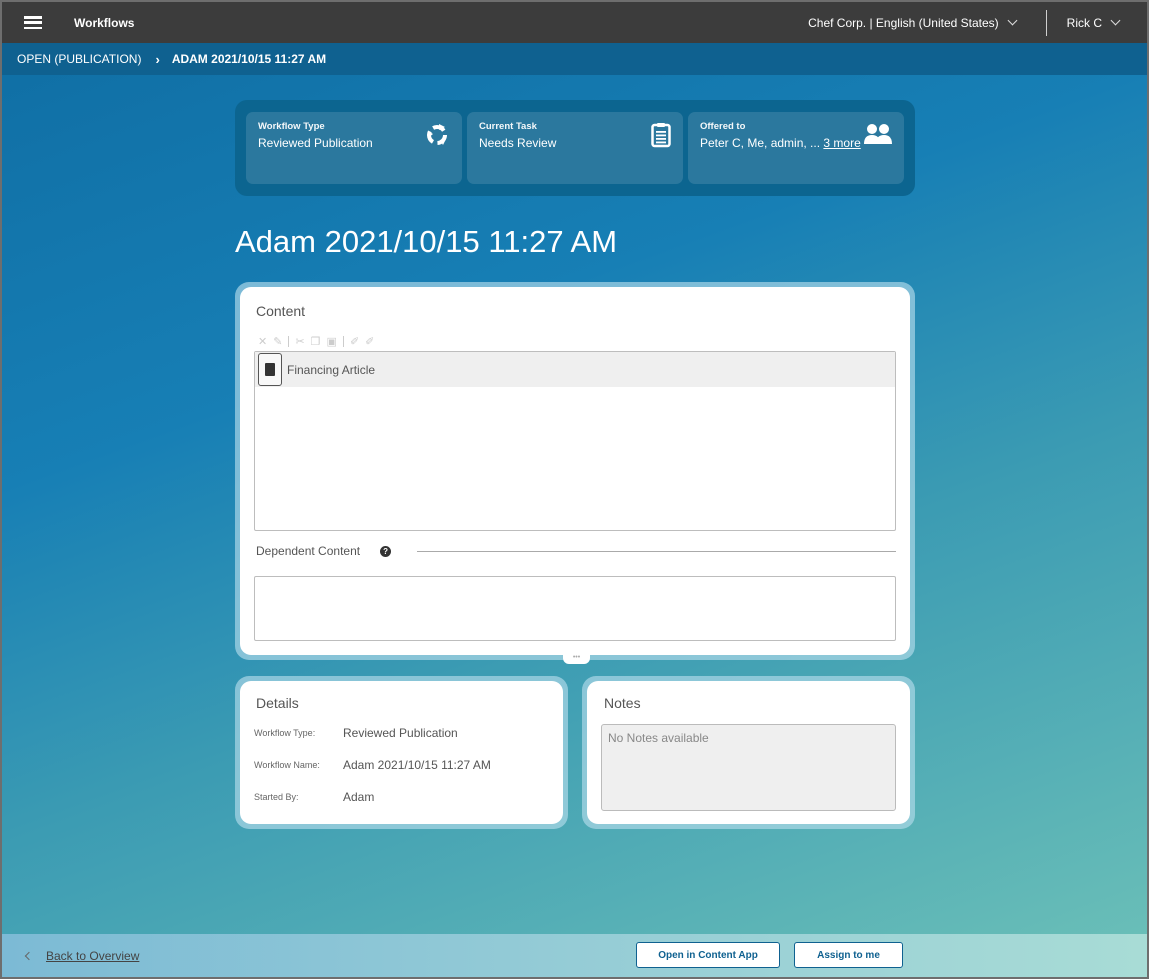  I want to click on back-to-overview-link: Back to Overview, so click(82, 955).